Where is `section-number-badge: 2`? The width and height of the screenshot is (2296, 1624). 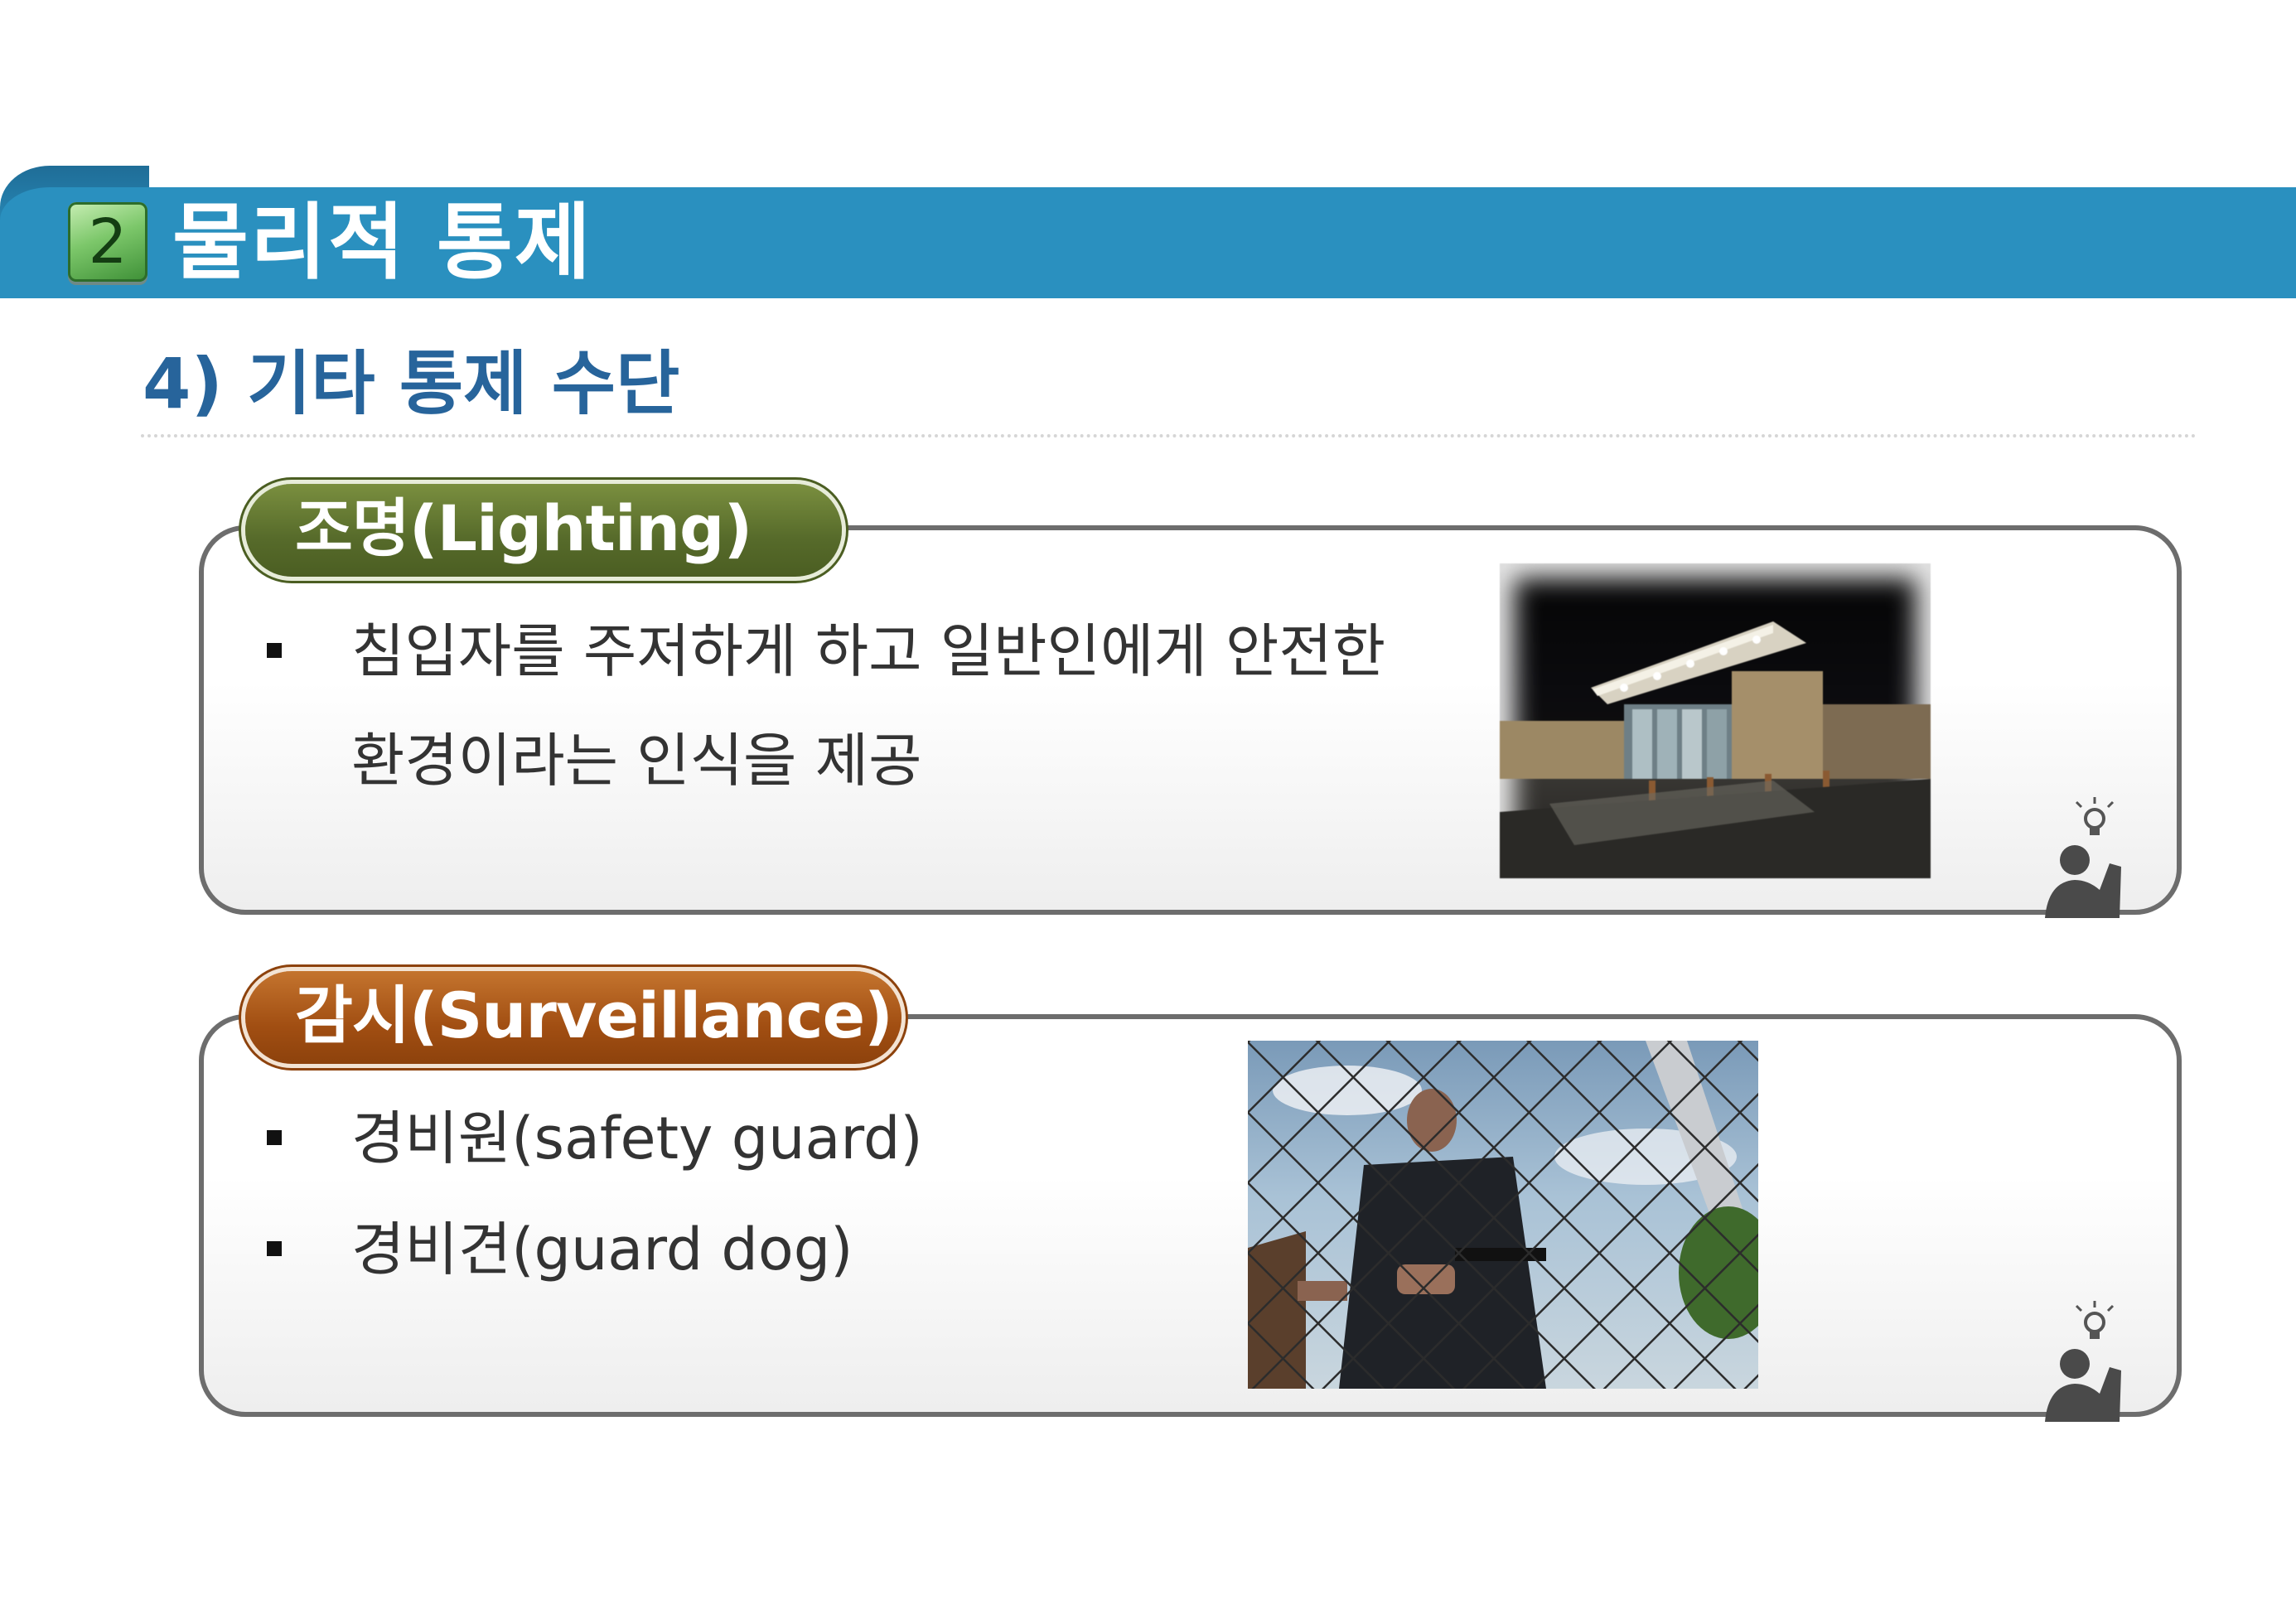
section-number-badge: 2 is located at coordinates (107, 242).